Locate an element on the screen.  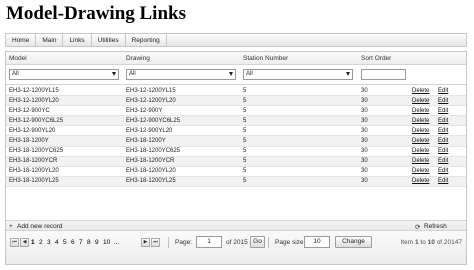
drawing-cell: EH3-18-1200YL25 is located at coordinates (151, 181).